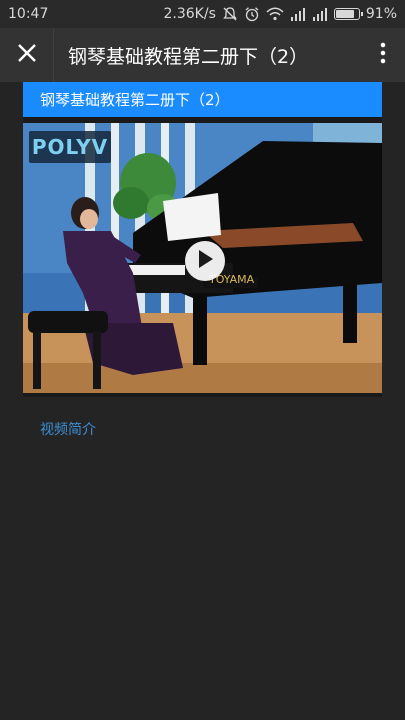 This screenshot has width=405, height=720. I want to click on video-watermark: POLYV, so click(70, 147).